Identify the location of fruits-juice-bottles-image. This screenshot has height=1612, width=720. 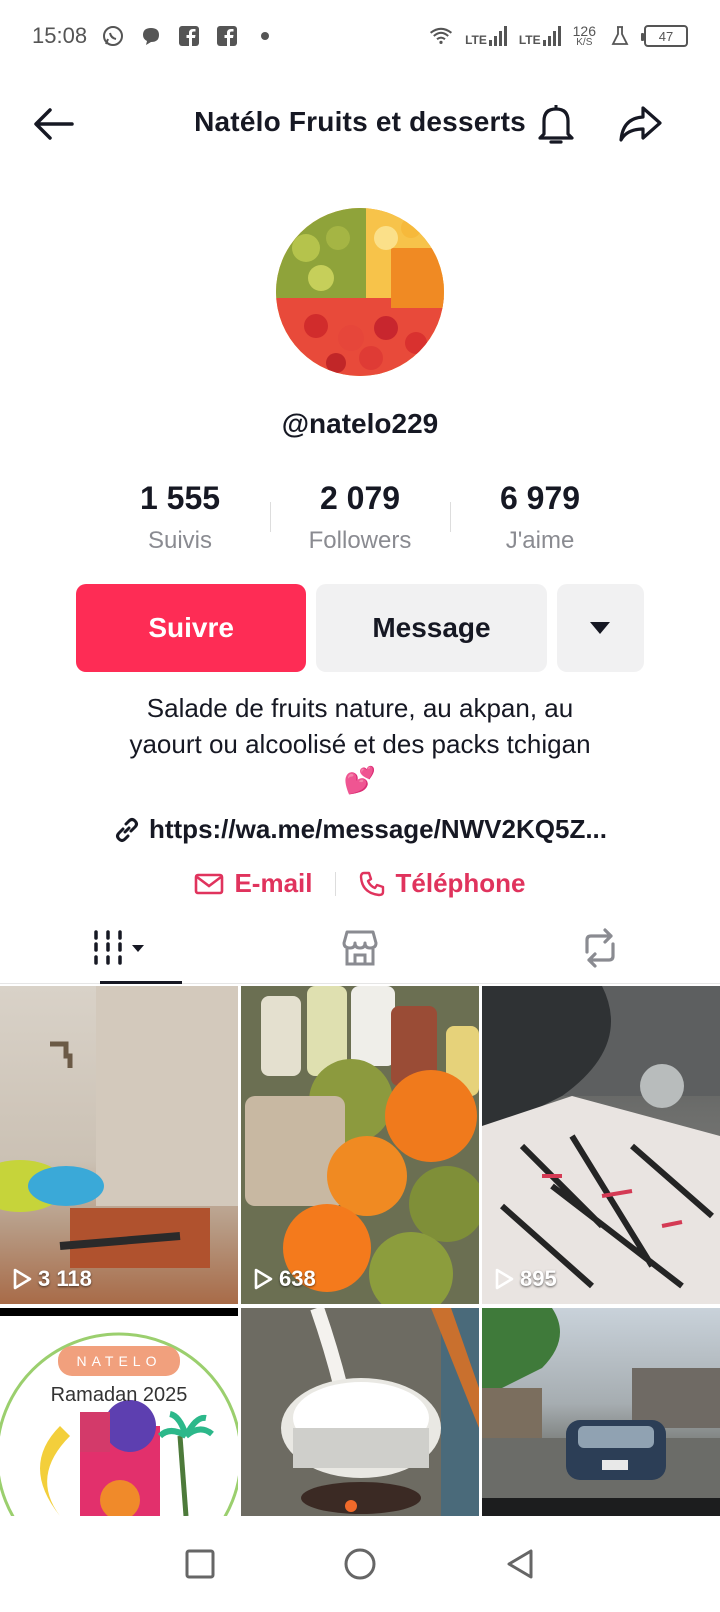
(362, 1145).